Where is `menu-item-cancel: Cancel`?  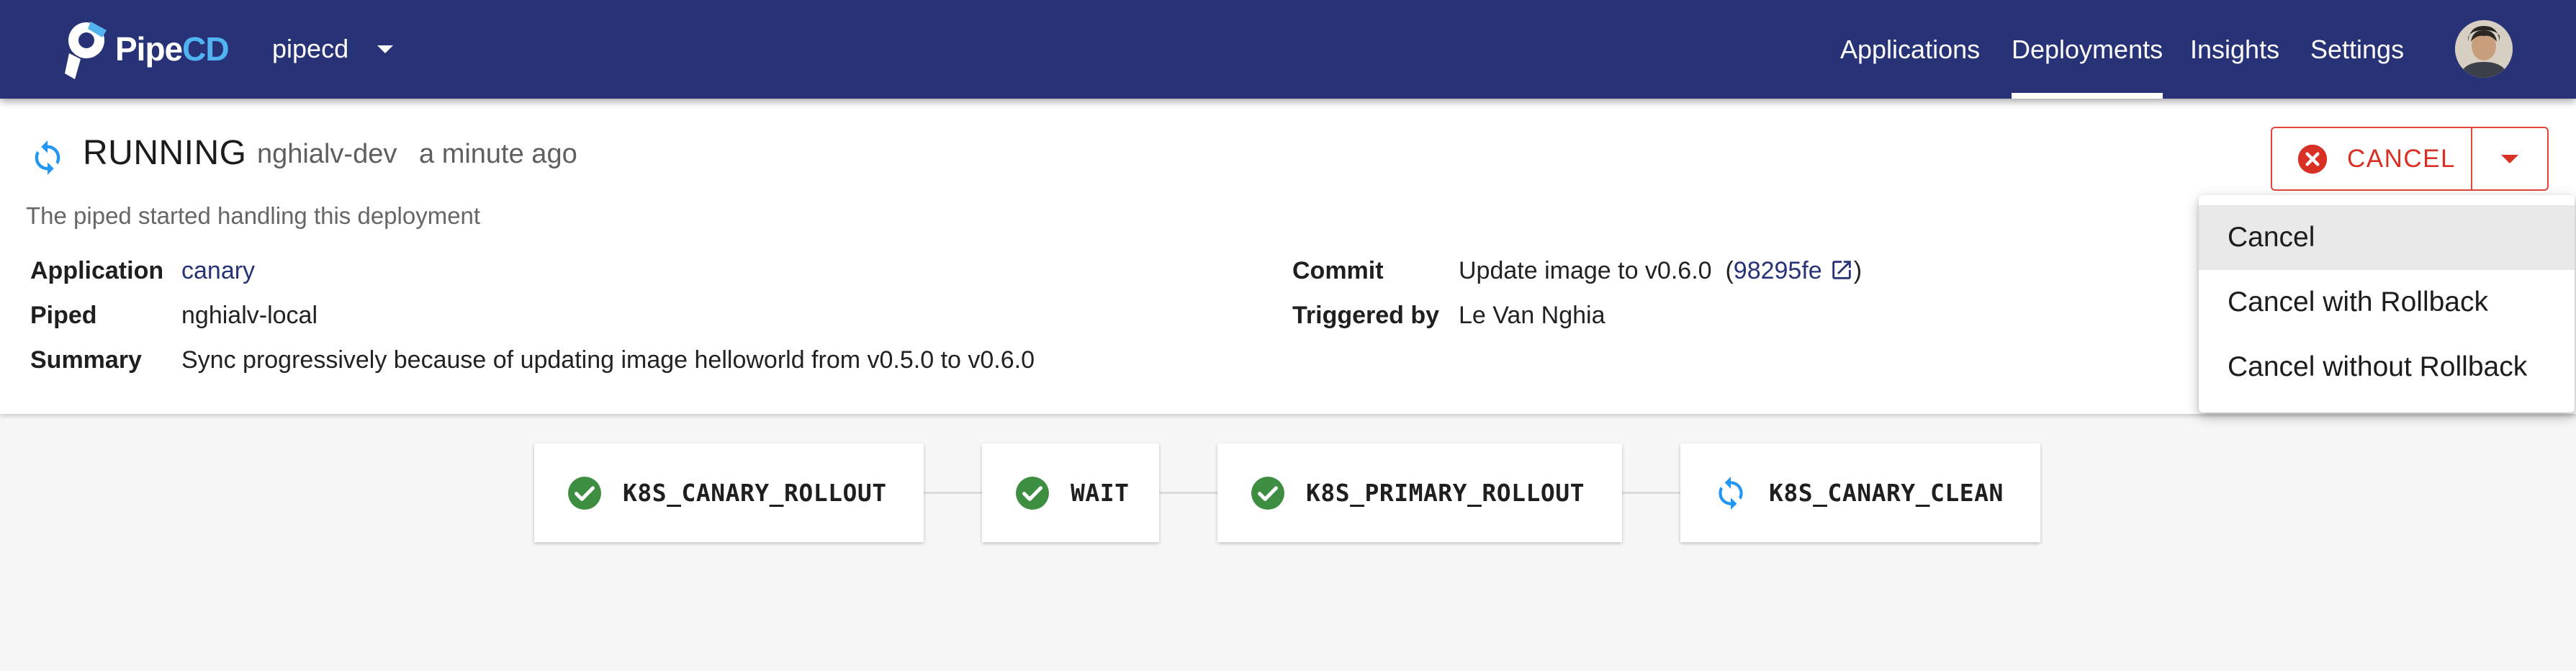 menu-item-cancel: Cancel is located at coordinates (2387, 237).